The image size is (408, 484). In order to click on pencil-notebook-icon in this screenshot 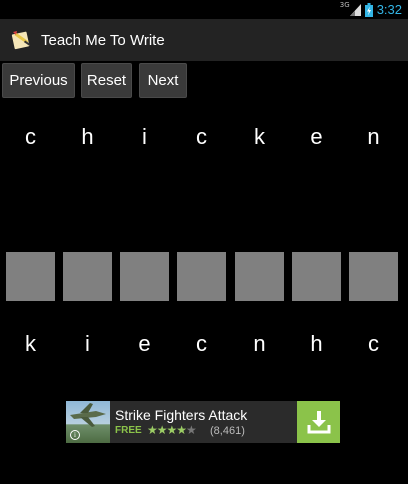, I will do `click(22, 40)`.